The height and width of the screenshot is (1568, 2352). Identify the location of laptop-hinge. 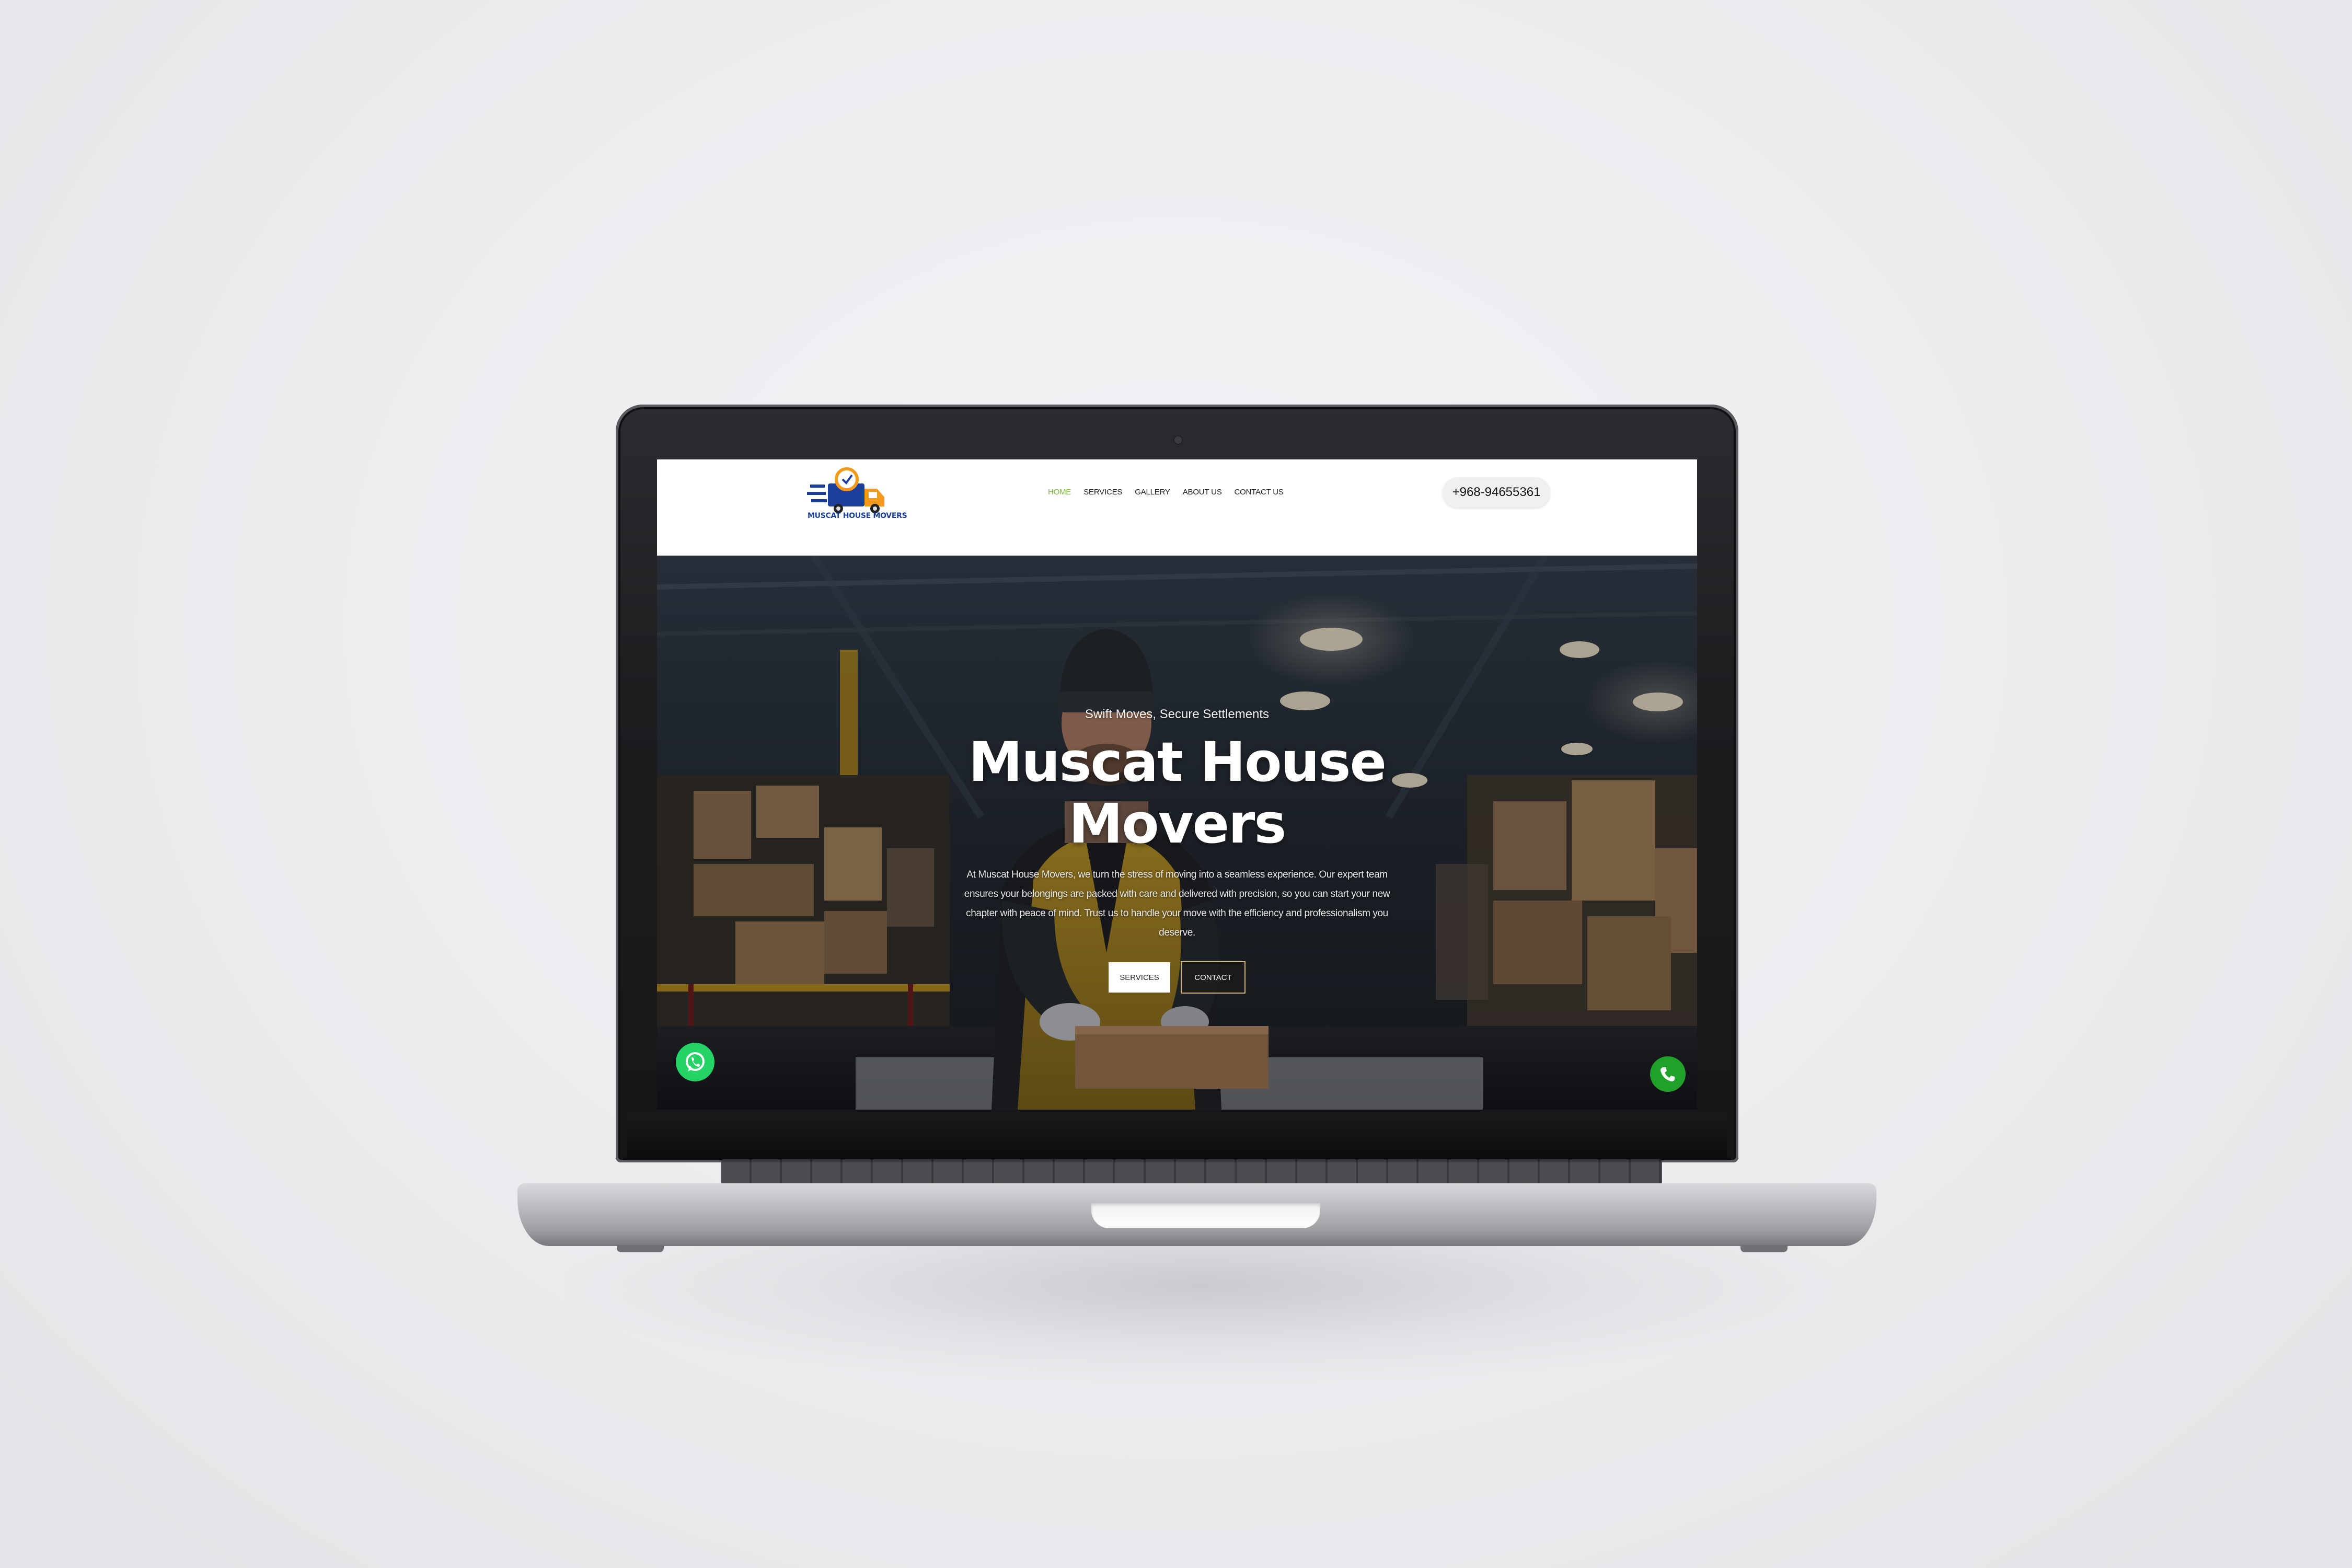
(1177, 1136).